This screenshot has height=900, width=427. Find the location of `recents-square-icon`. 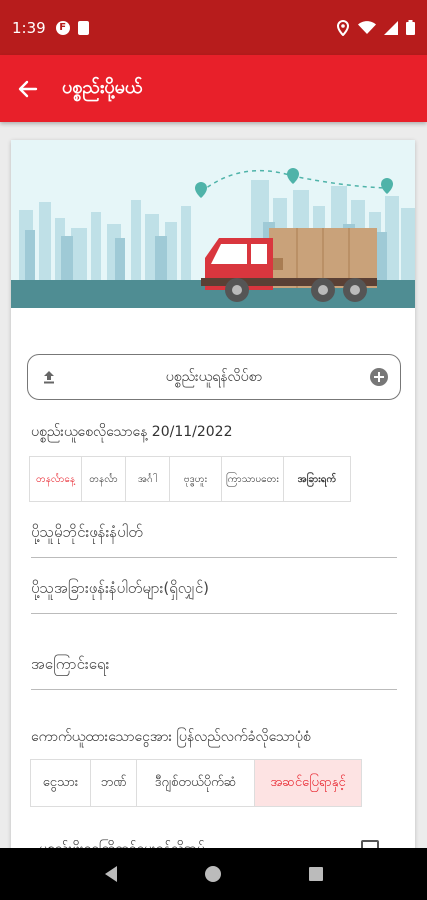

recents-square-icon is located at coordinates (315, 874).